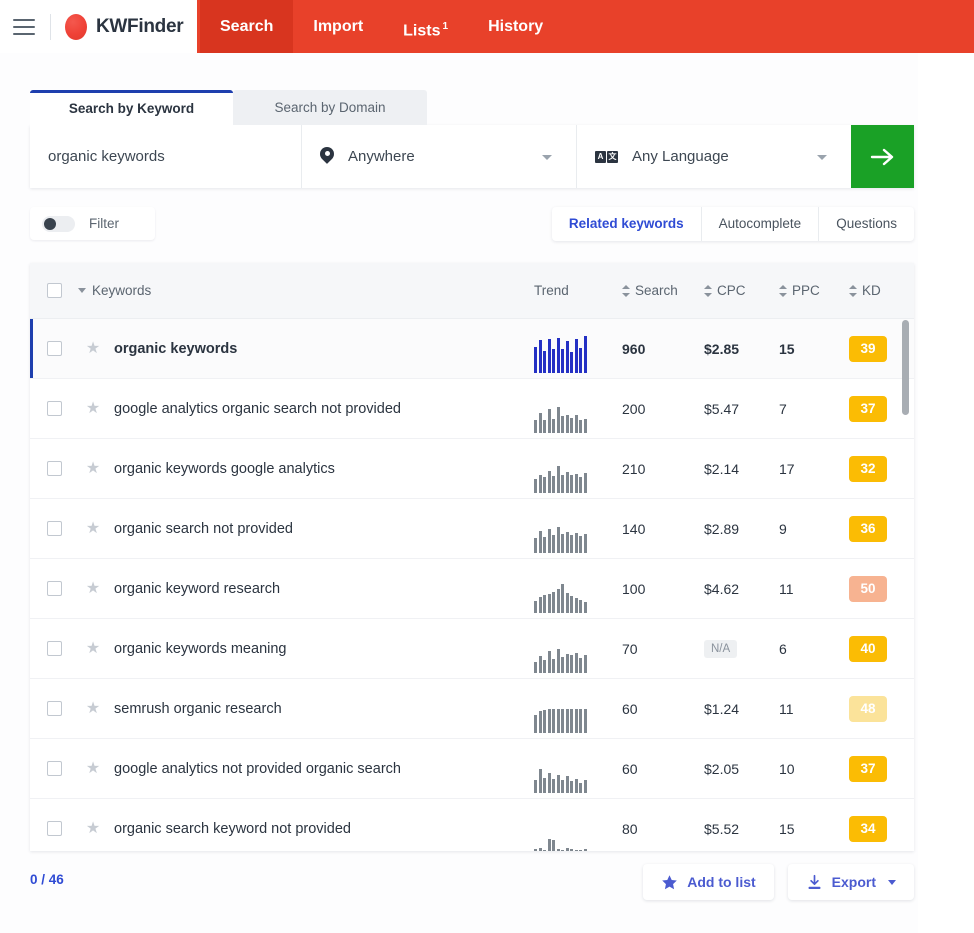 This screenshot has width=974, height=933. I want to click on nav-divider, so click(50, 26).